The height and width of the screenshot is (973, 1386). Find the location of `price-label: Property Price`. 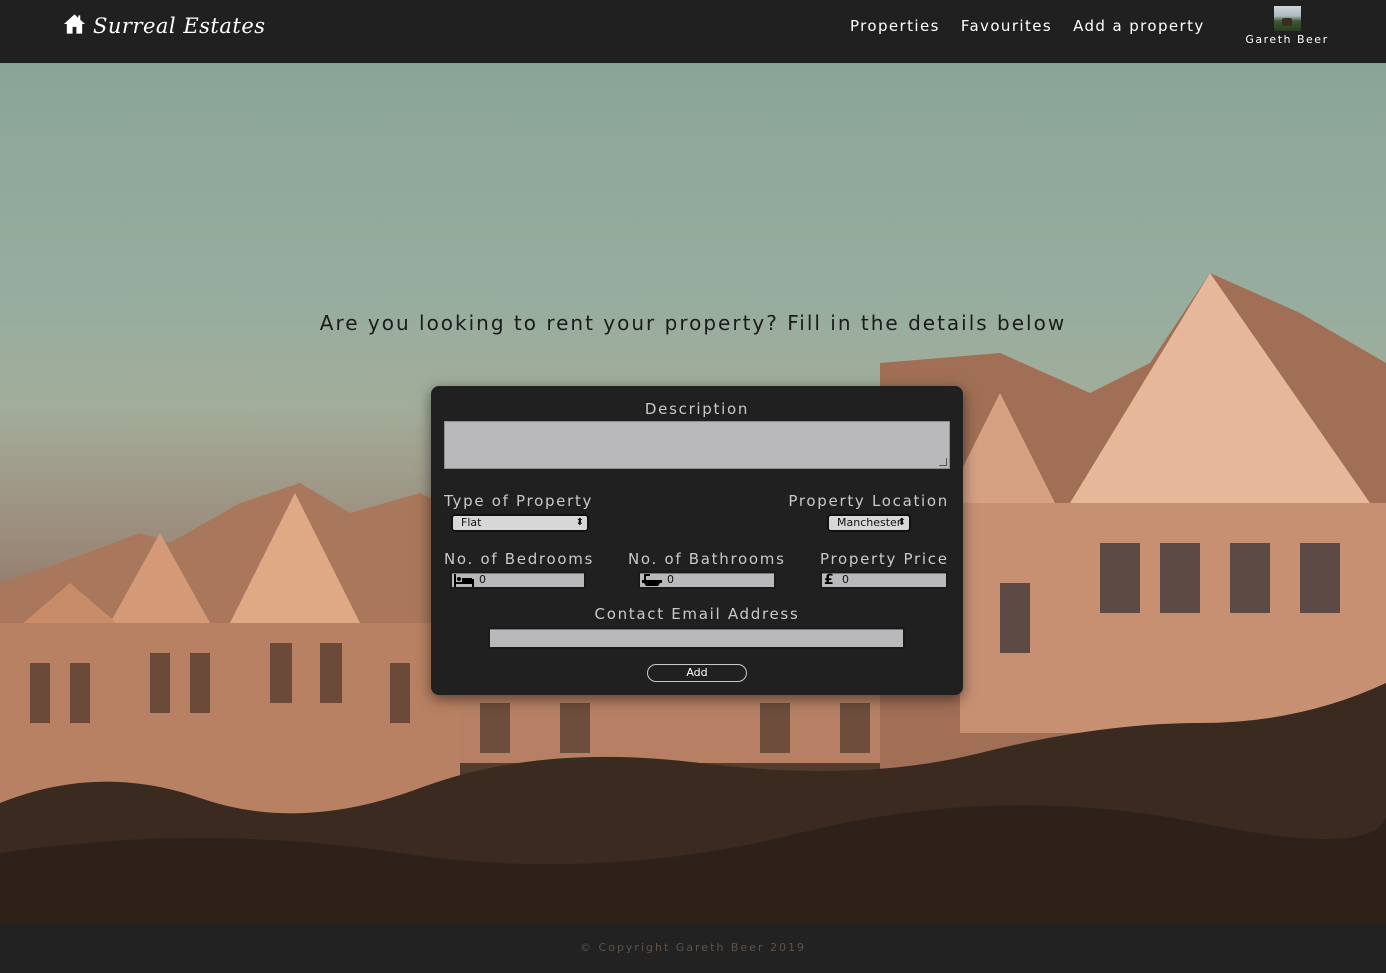

price-label: Property Price is located at coordinates (884, 559).